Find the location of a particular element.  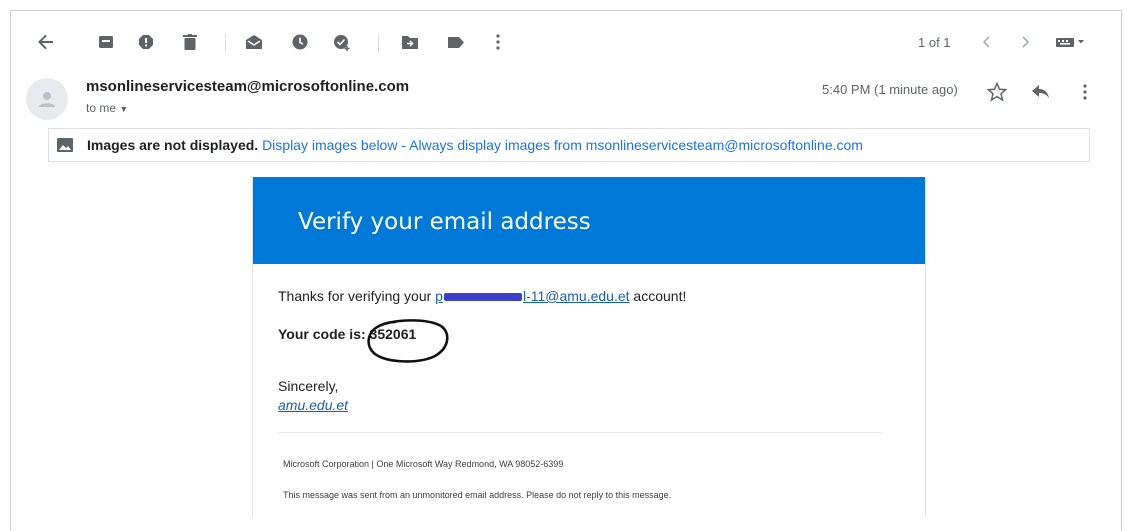

redaction-mark is located at coordinates (482, 297).